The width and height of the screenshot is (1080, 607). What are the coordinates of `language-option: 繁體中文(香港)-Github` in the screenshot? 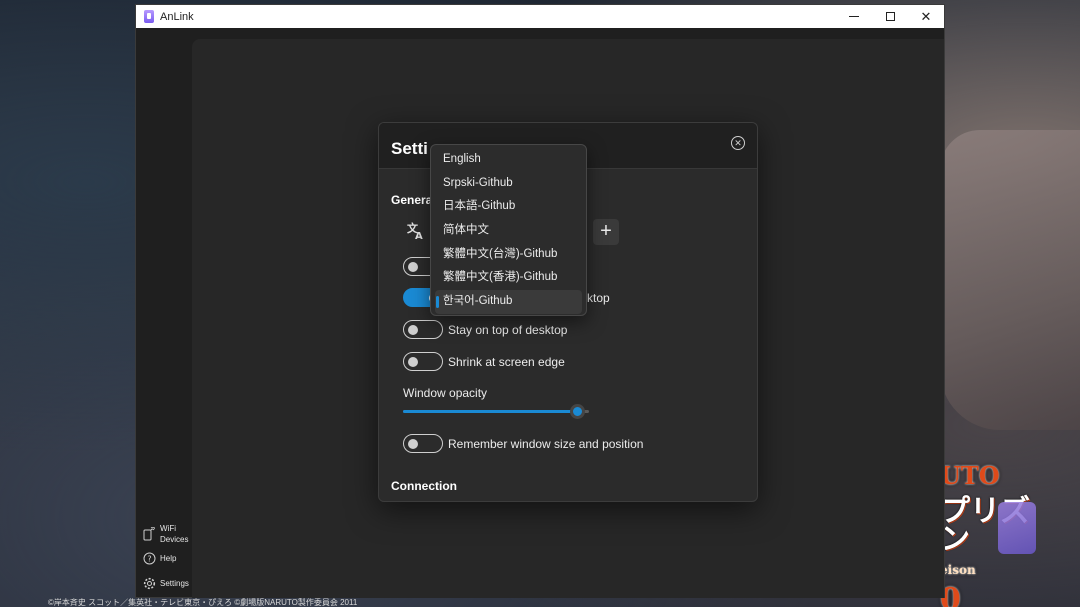 It's located at (508, 278).